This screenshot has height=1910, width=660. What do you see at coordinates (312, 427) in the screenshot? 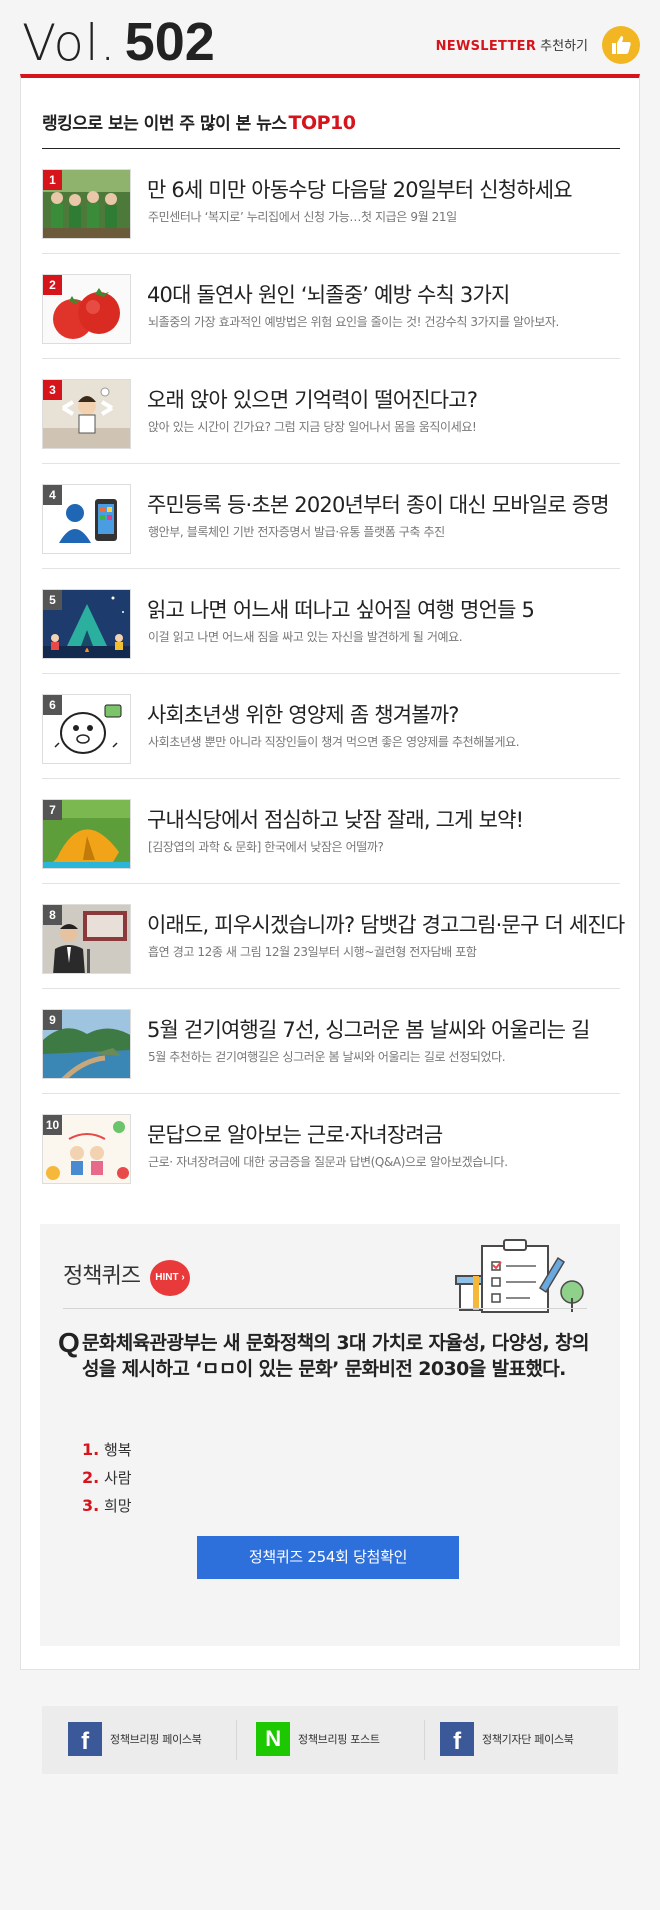
I see `news-description: 앉아 있는 시간이 긴가요? 그럼 지금 당장 일어나서 몸을 움직이세요!` at bounding box center [312, 427].